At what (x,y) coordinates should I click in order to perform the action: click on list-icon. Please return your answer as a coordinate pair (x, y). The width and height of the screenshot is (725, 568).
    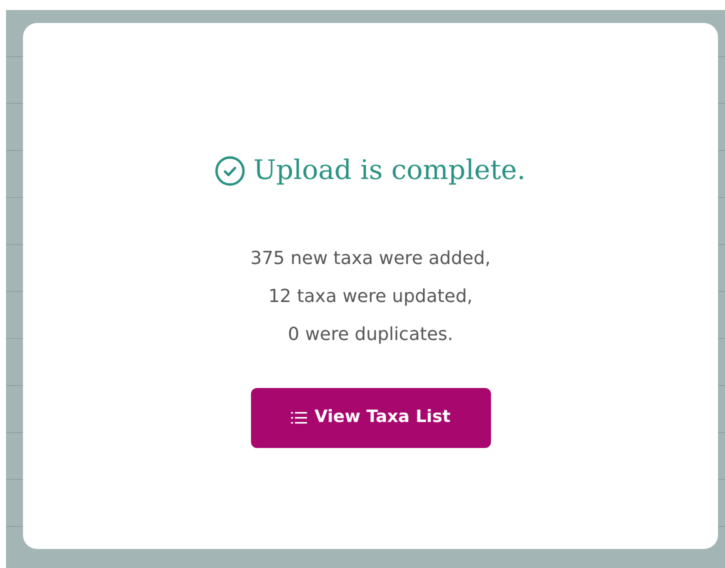
    Looking at the image, I should click on (298, 418).